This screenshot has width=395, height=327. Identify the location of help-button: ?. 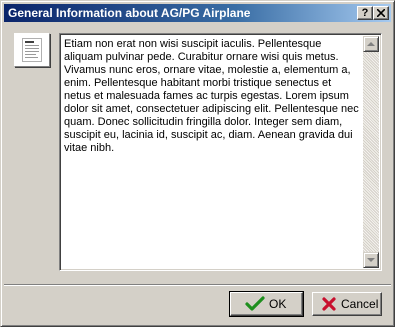
(365, 13).